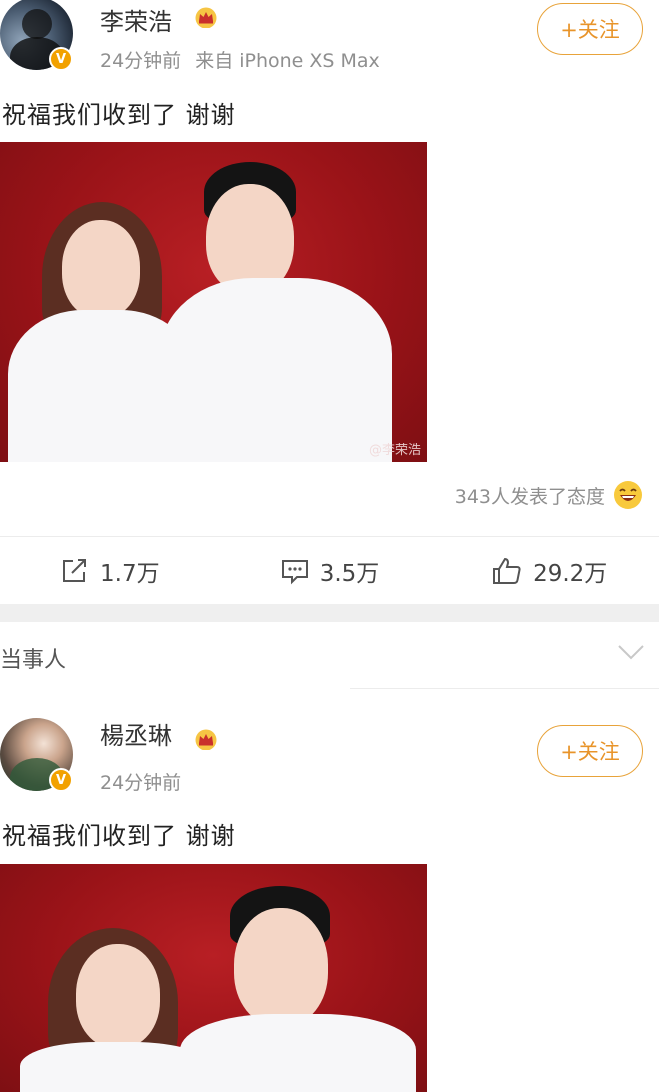 This screenshot has height=1092, width=659. Describe the element at coordinates (75, 570) in the screenshot. I see `share-icon` at that location.